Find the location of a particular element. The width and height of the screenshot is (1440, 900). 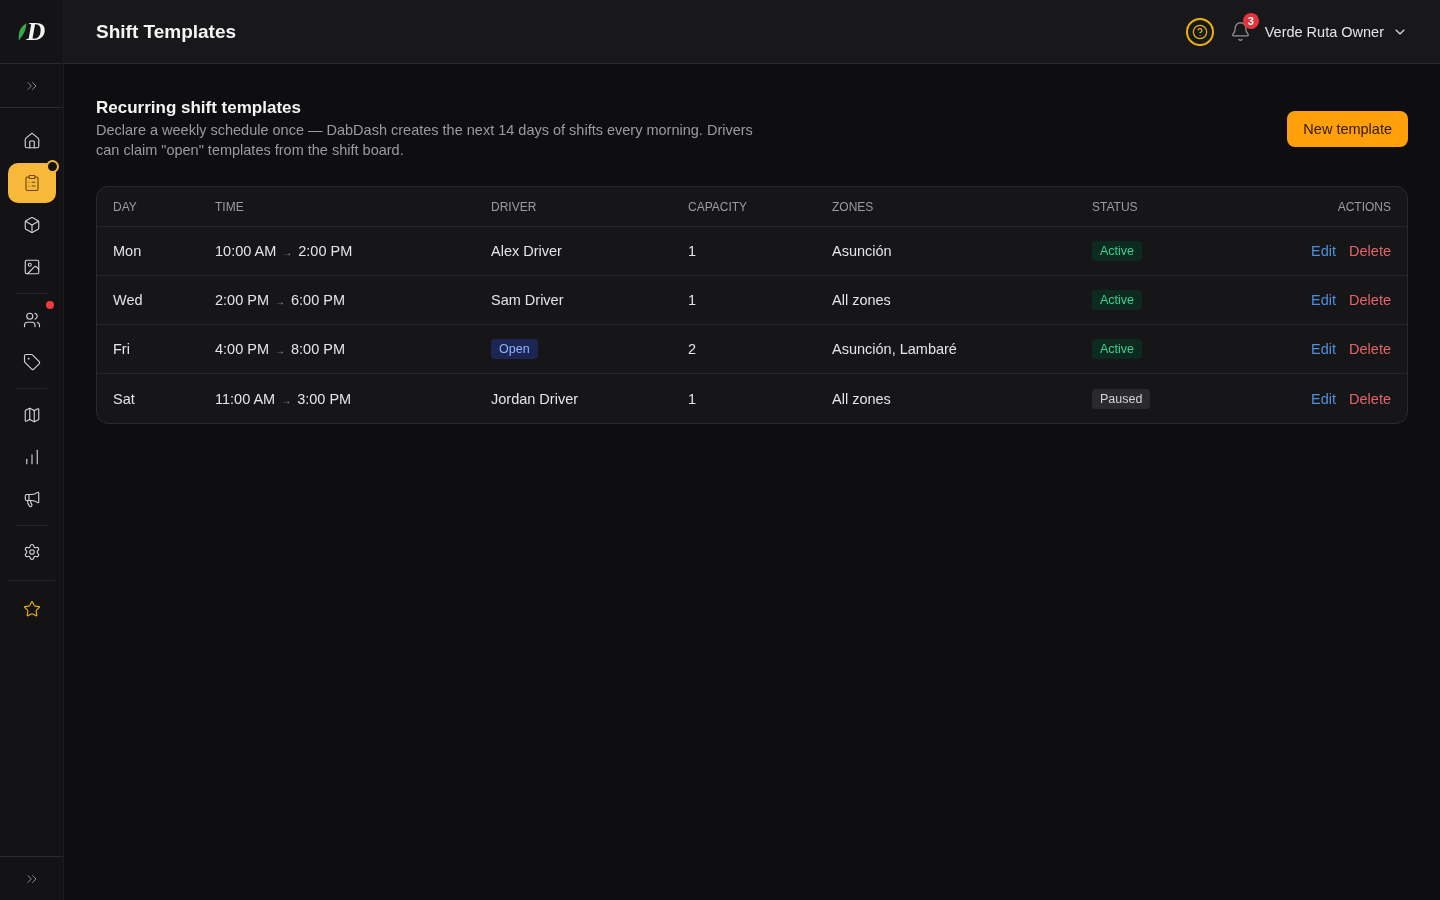

notification-count: 3 is located at coordinates (1250, 21).